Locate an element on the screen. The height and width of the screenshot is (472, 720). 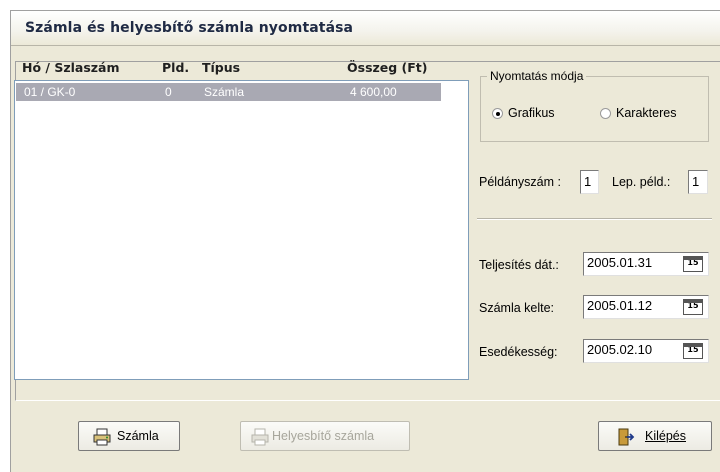
cell-pld: 0 is located at coordinates (168, 92).